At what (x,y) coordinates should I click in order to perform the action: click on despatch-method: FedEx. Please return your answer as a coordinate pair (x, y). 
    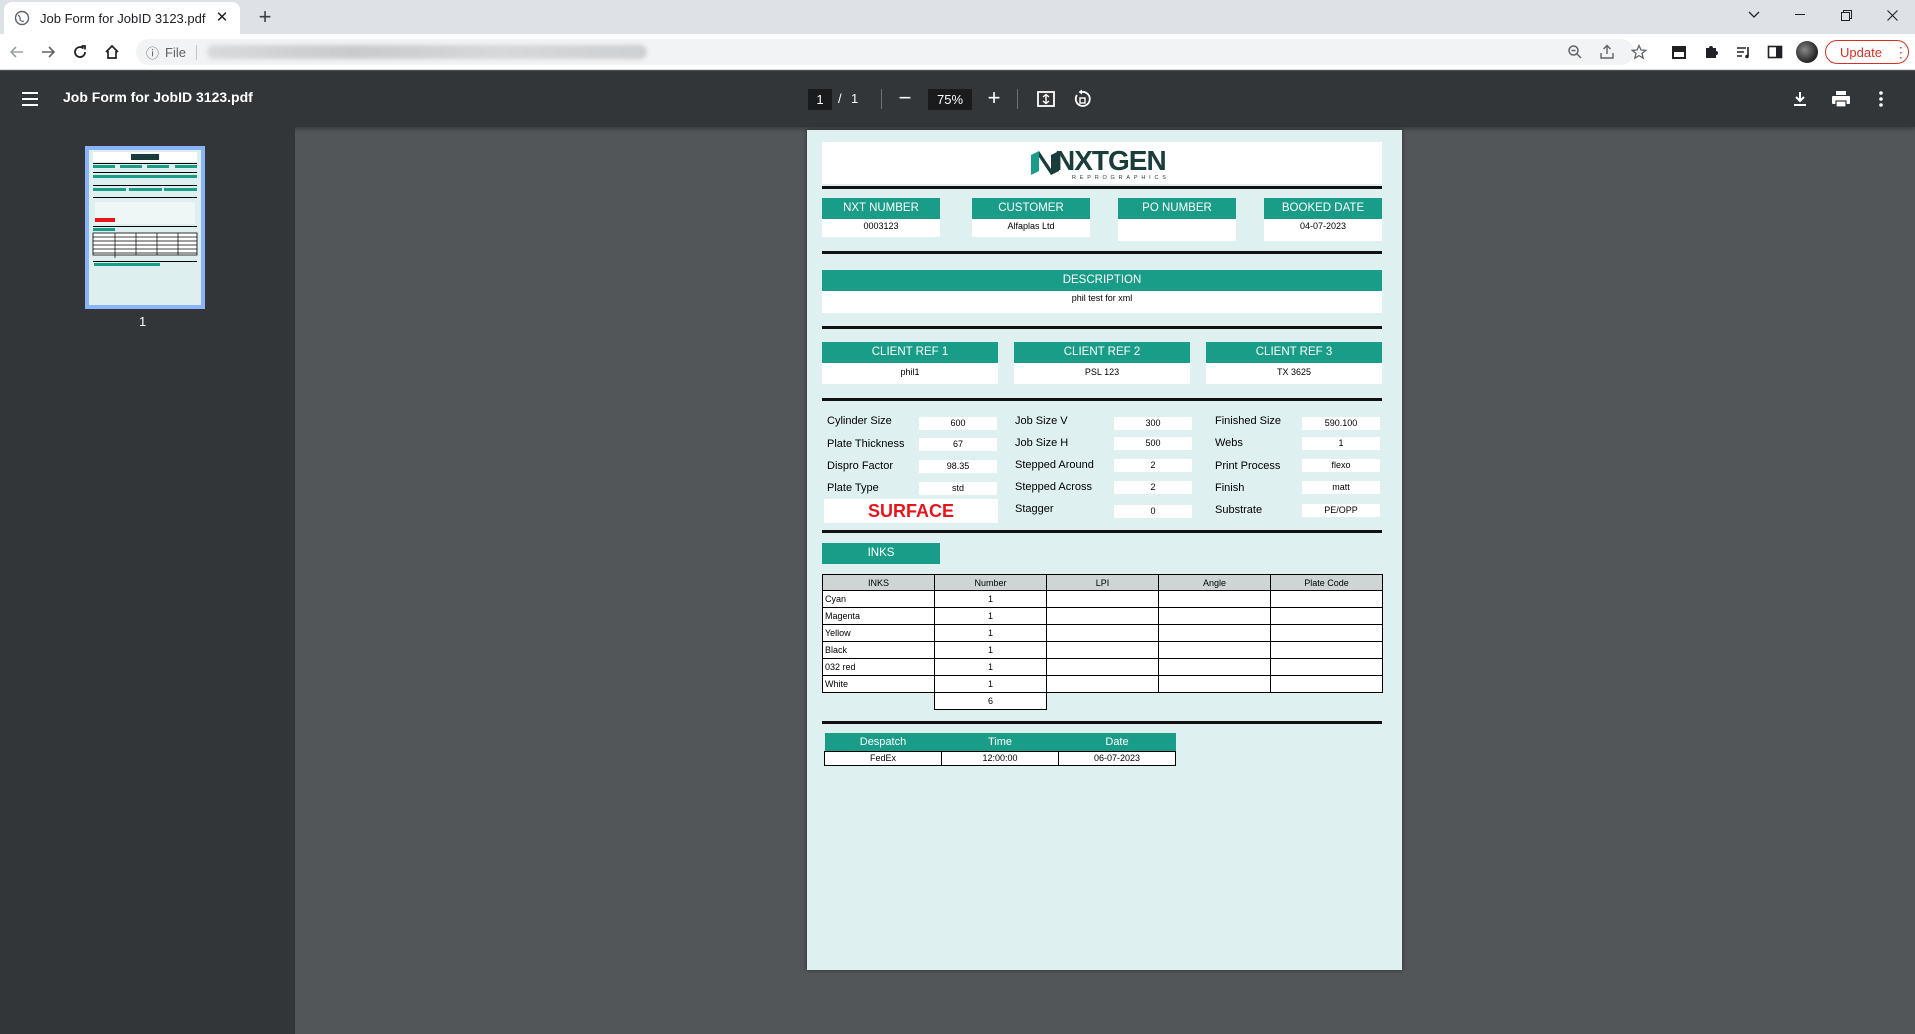
    Looking at the image, I should click on (883, 758).